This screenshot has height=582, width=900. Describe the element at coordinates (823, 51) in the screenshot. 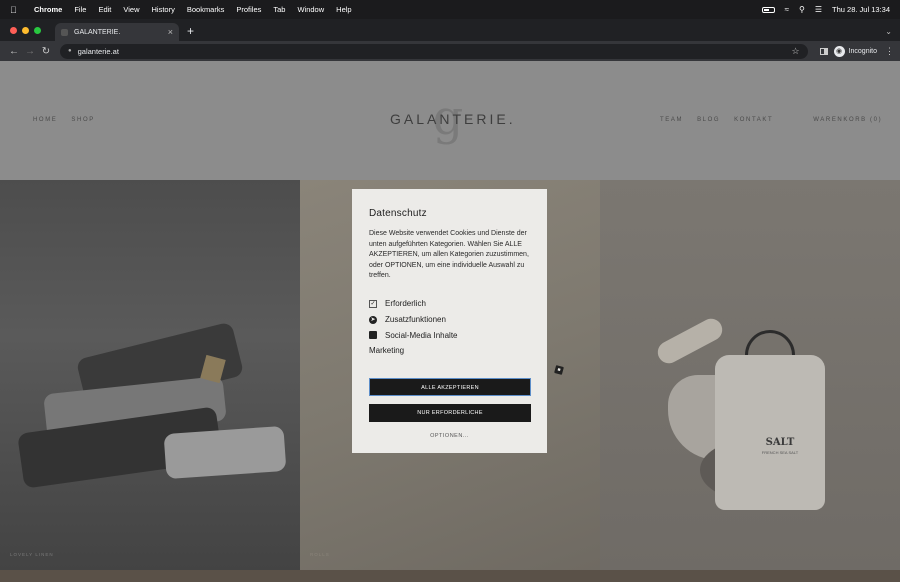

I see `side-panel-icon` at that location.